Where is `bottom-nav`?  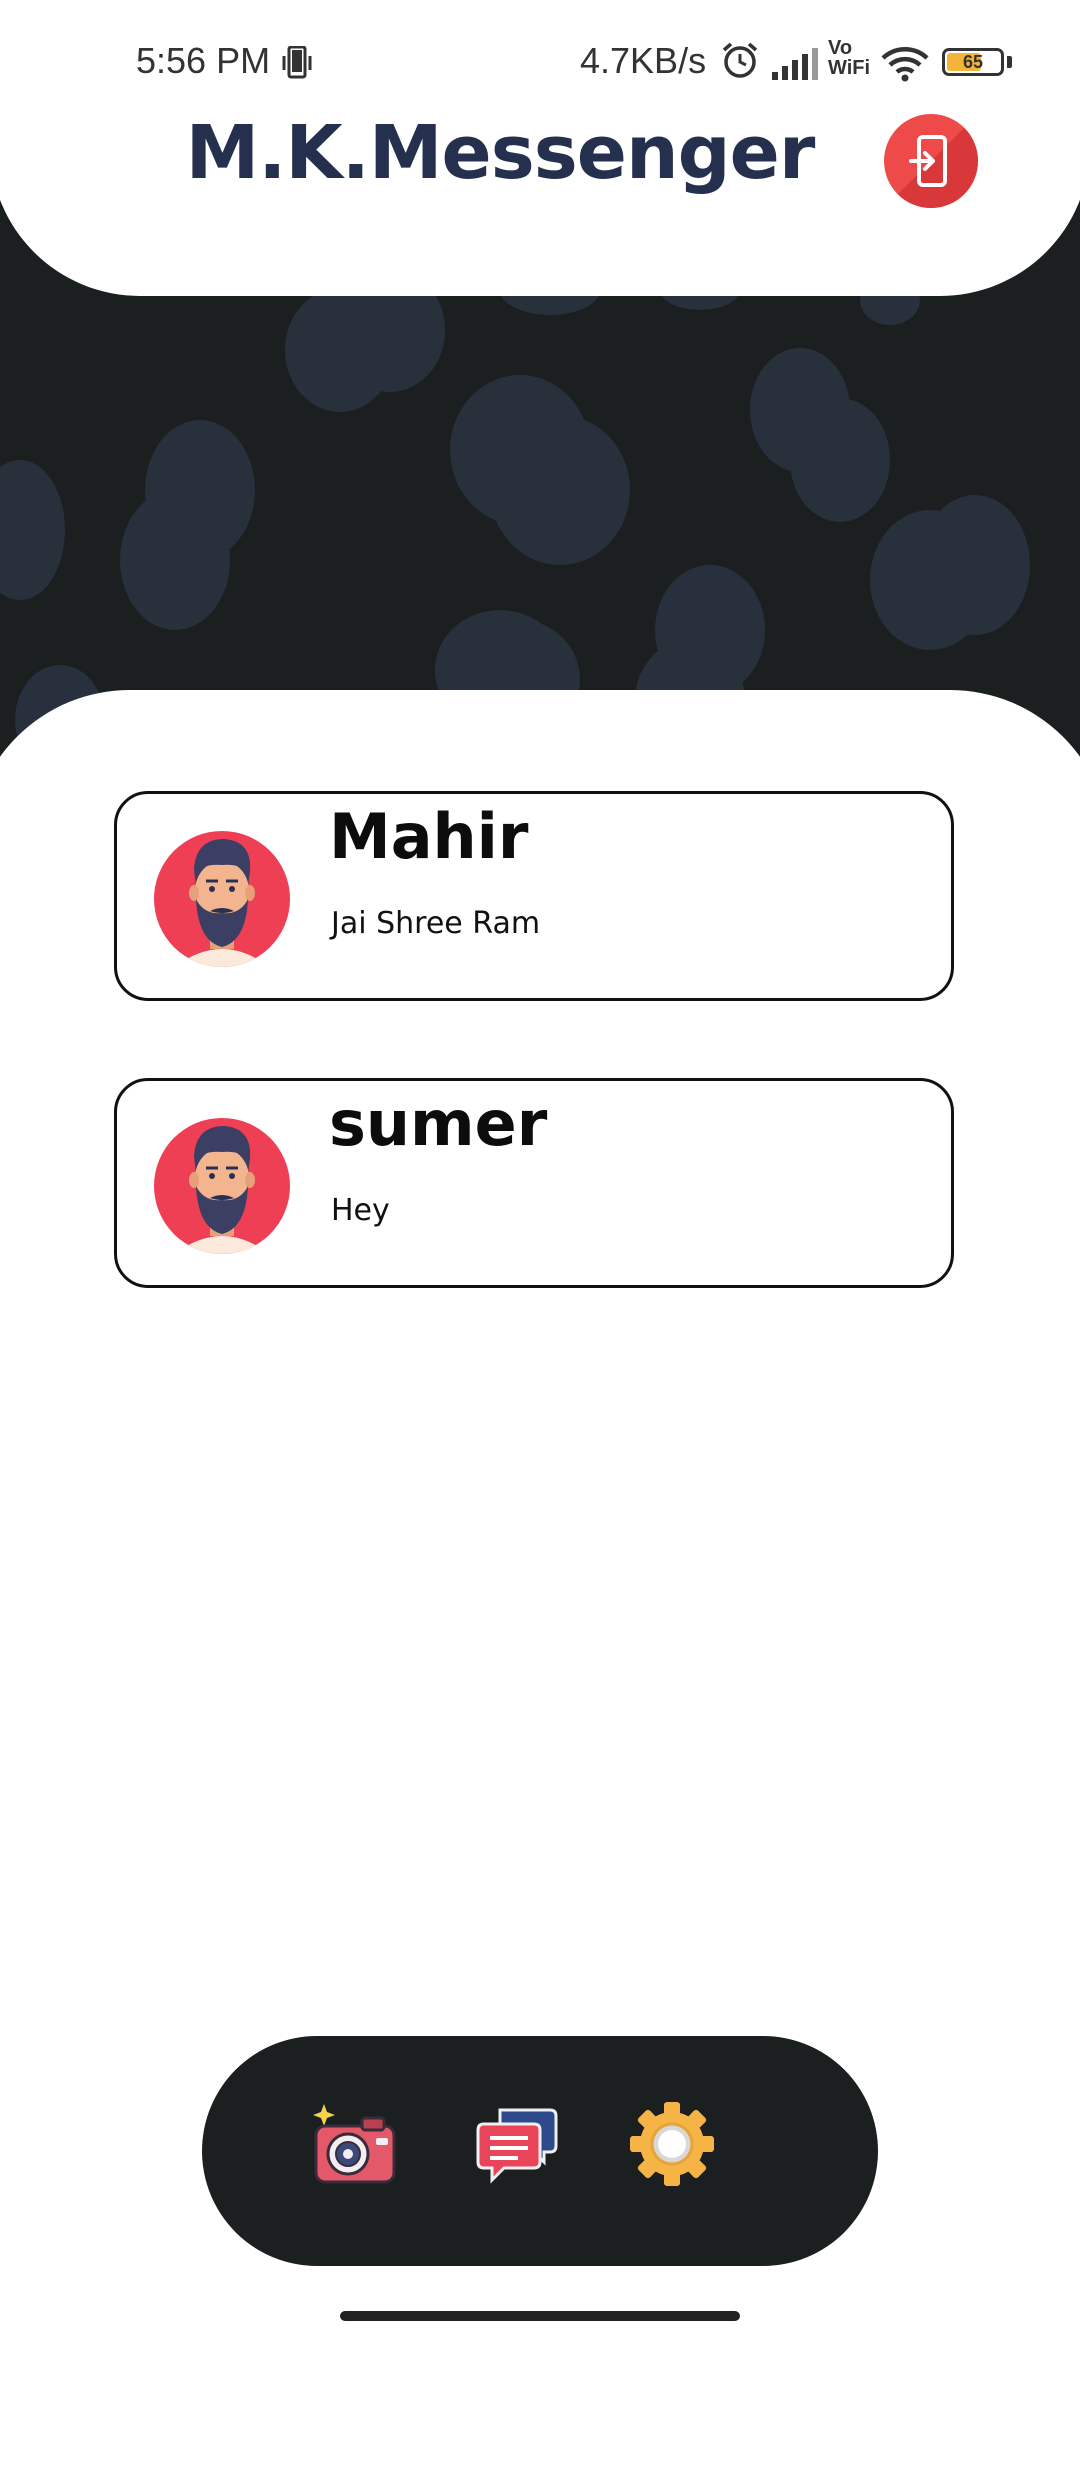
bottom-nav is located at coordinates (540, 2151).